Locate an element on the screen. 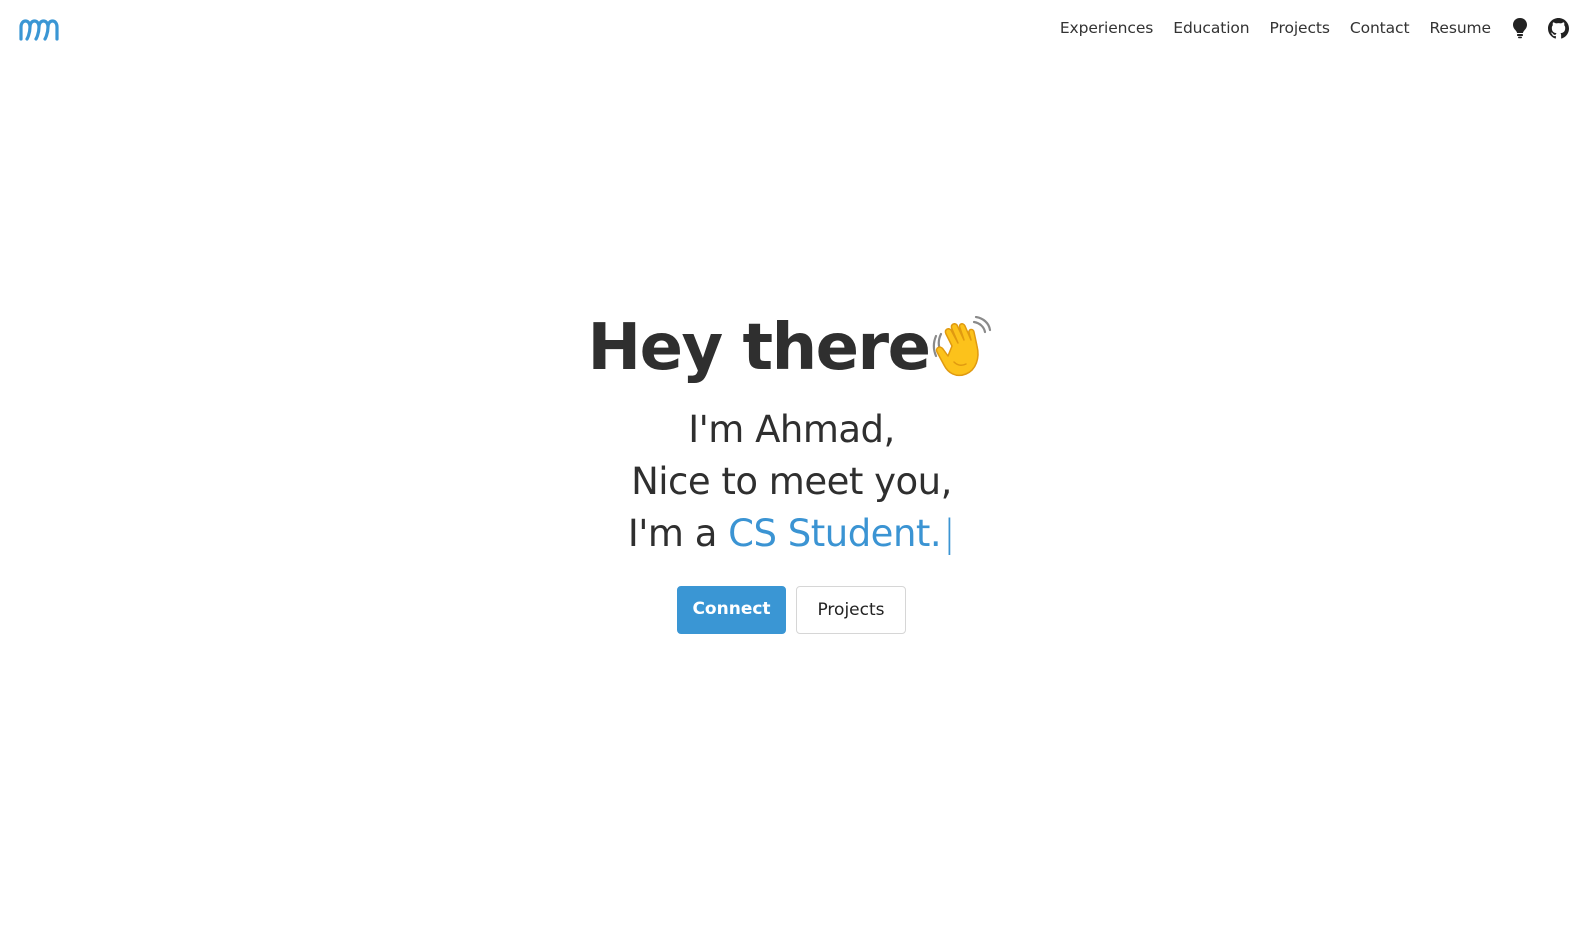 The height and width of the screenshot is (943, 1583). lightbulb-icon is located at coordinates (1520, 28).